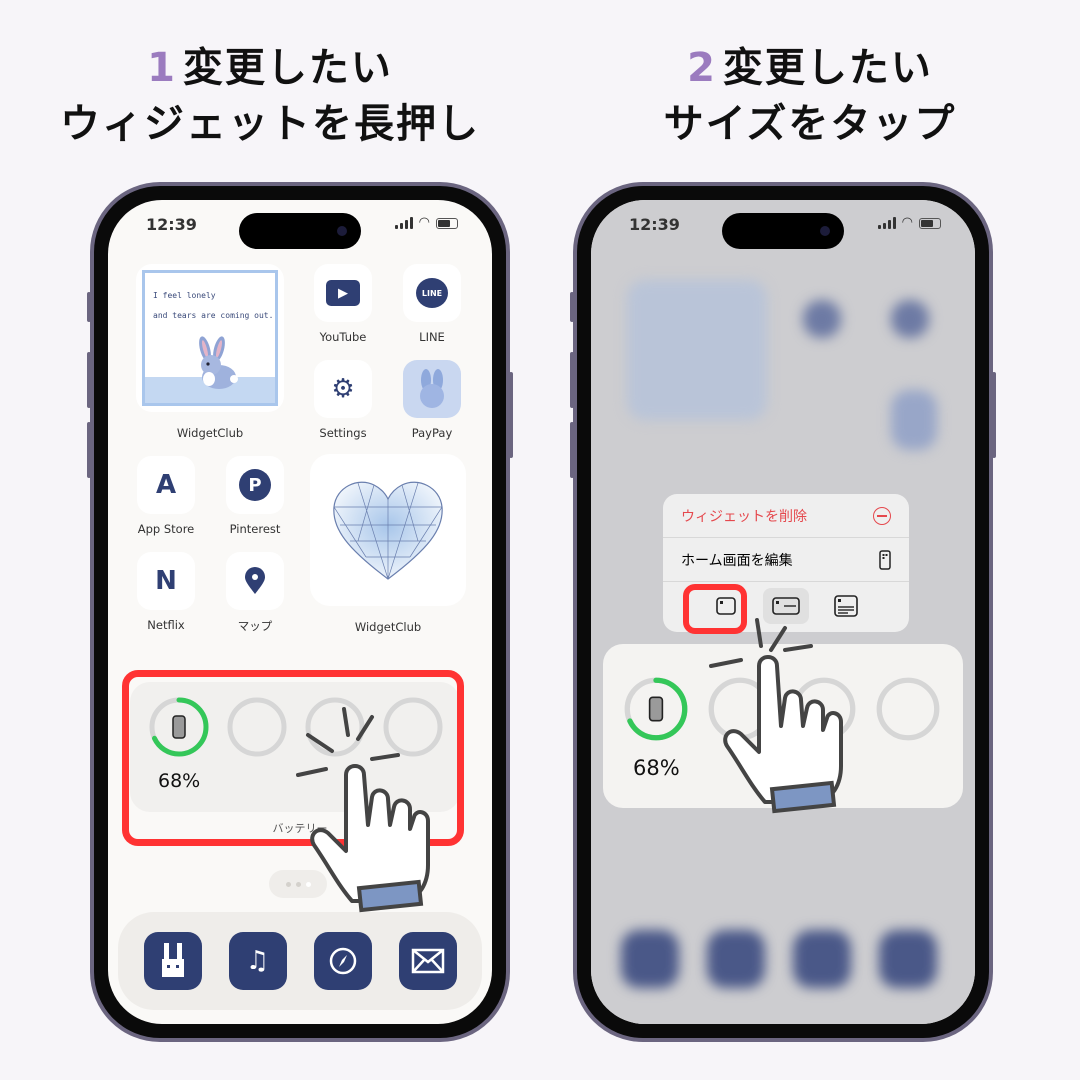 The height and width of the screenshot is (1080, 1080). I want to click on size-large-button, so click(846, 606).